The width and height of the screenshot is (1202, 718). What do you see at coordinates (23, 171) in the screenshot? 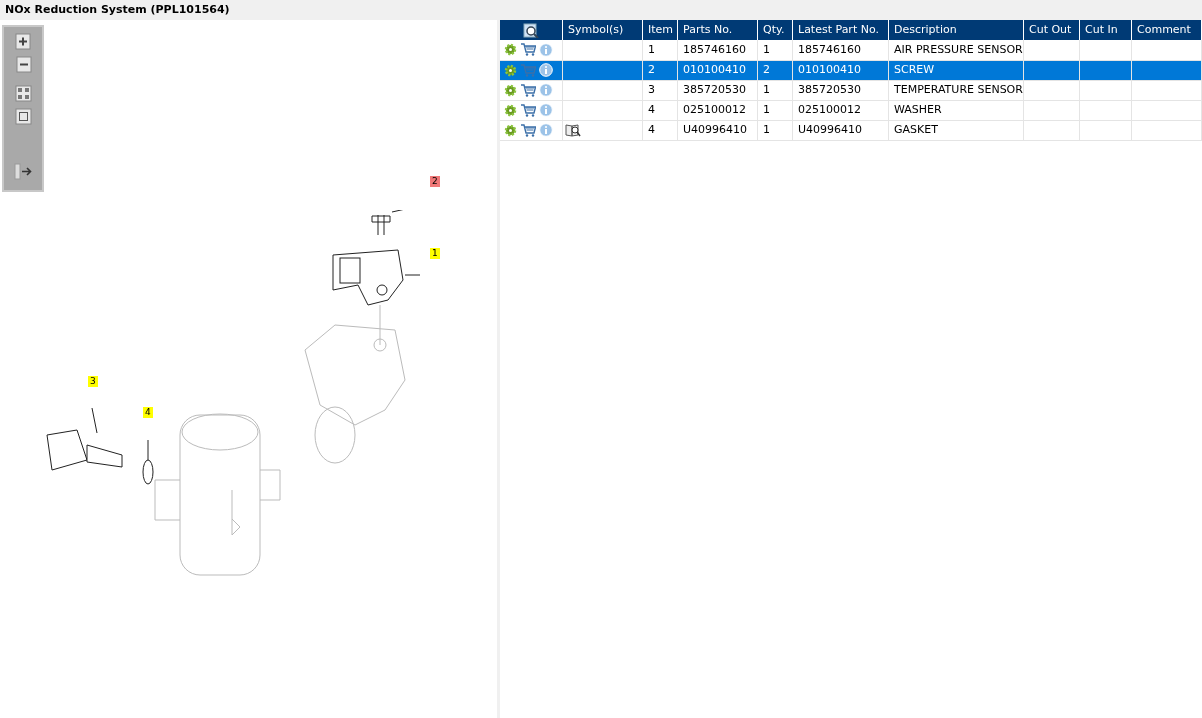
I see `export-arrow-icon` at bounding box center [23, 171].